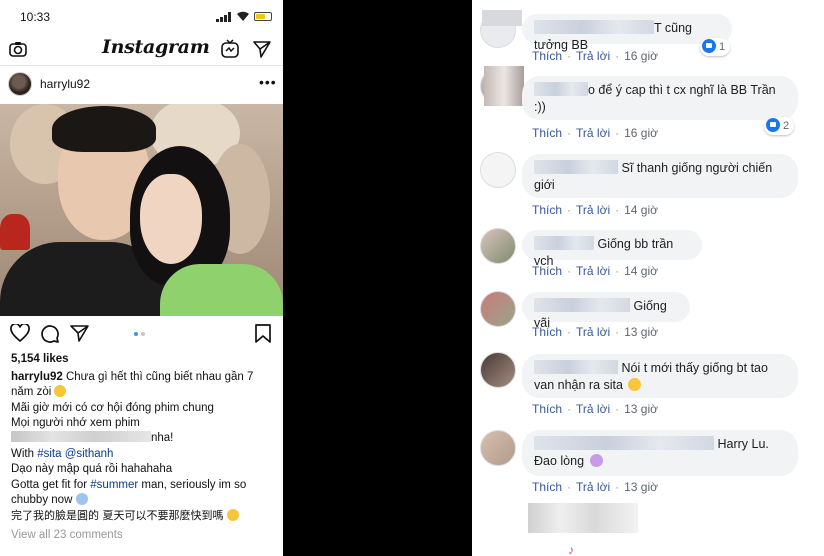 This screenshot has width=824, height=556. What do you see at coordinates (125, 516) in the screenshot?
I see `caption-line: 完了我的臉是圓的 夏天可以不要那麼快到嗎` at bounding box center [125, 516].